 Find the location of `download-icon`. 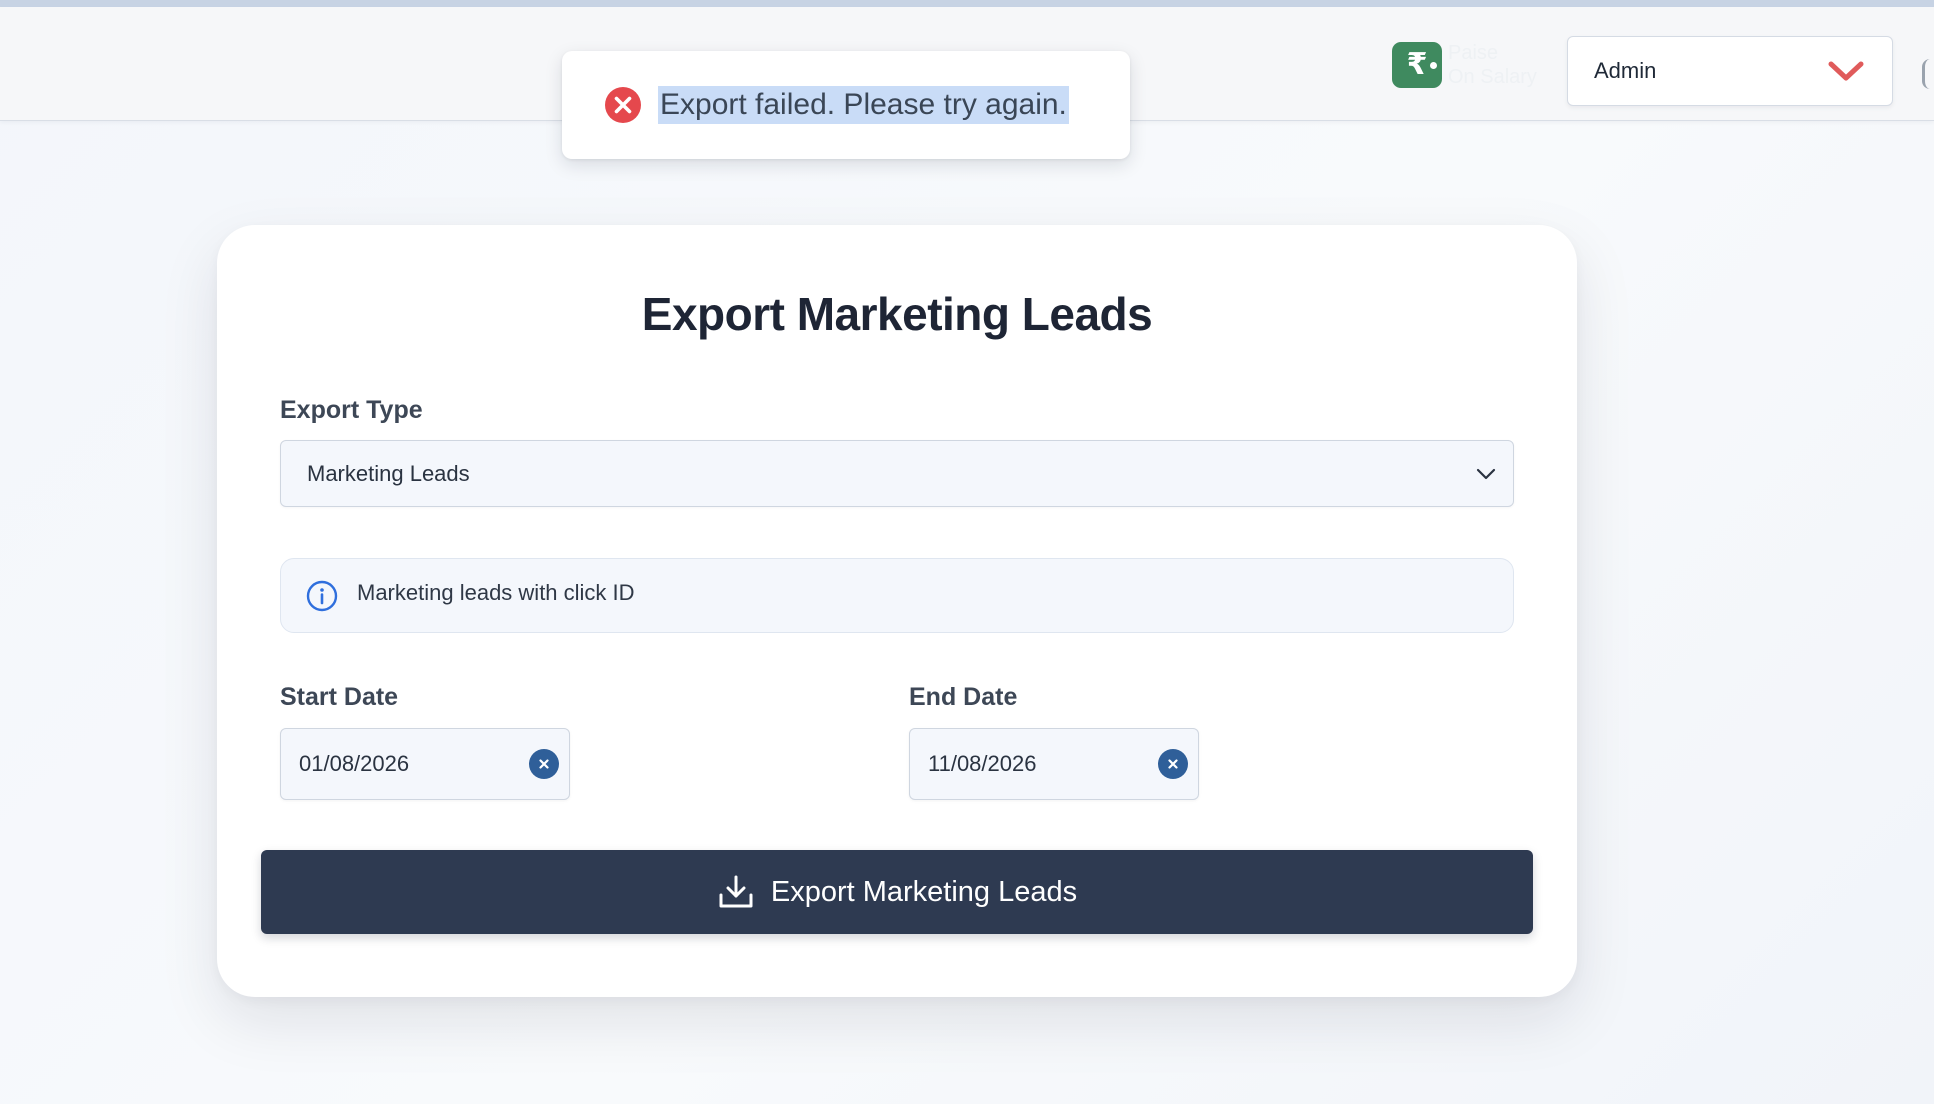

download-icon is located at coordinates (736, 891).